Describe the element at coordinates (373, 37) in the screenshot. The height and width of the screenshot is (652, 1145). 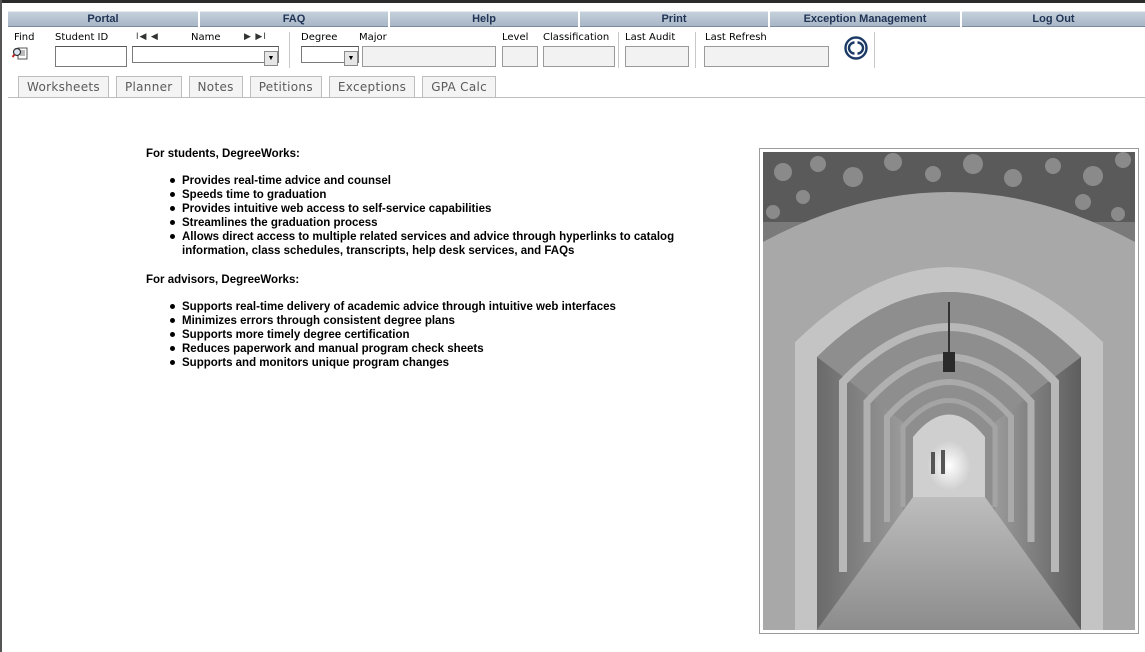
I see `major-label: Major` at that location.